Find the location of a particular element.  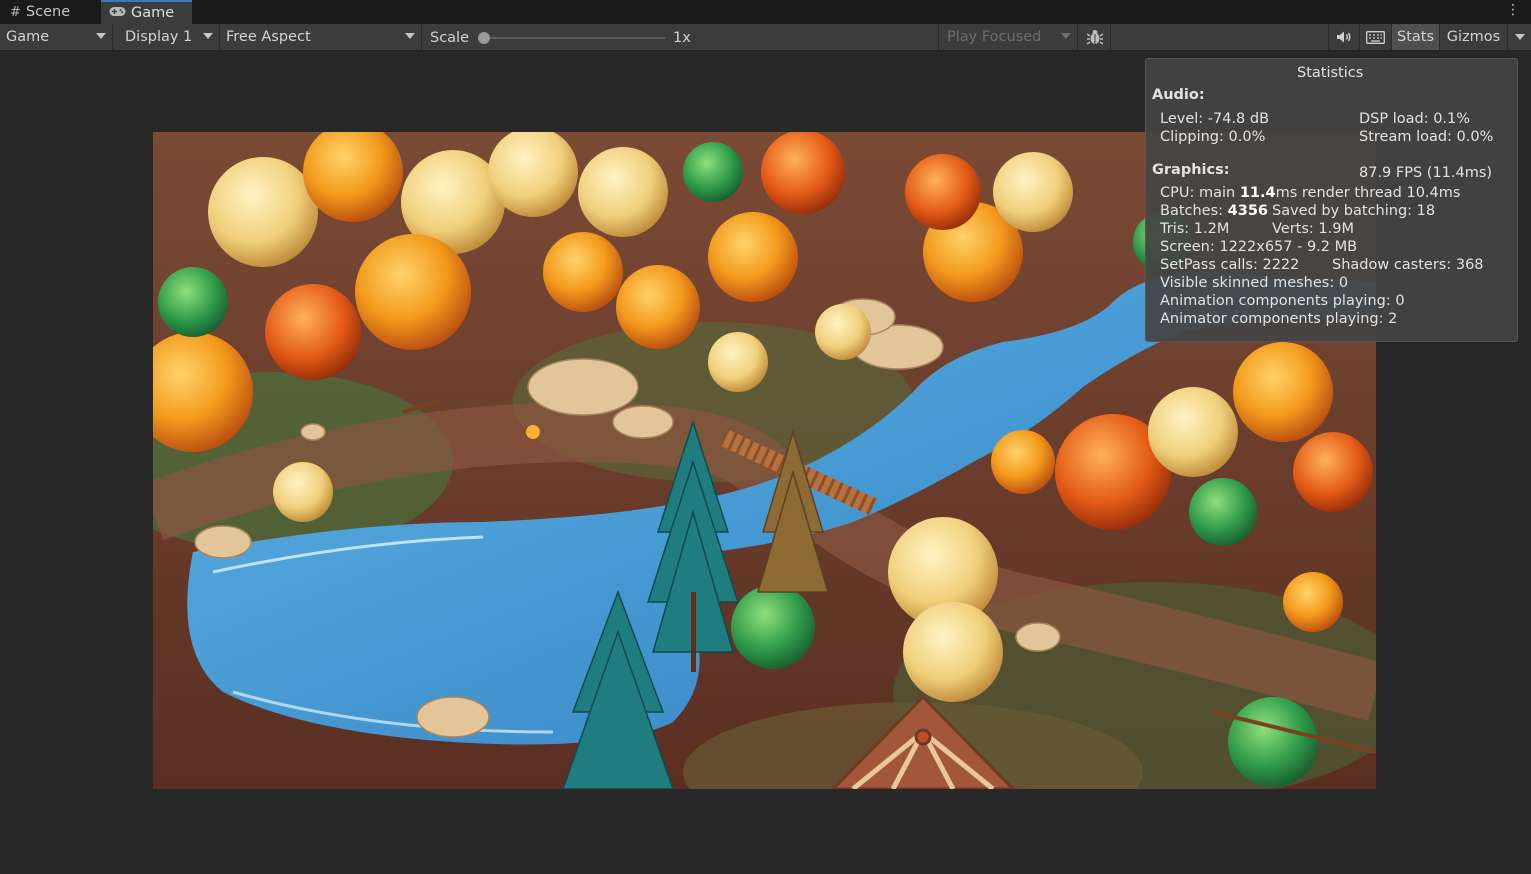

gizmos-button-label: Gizmos is located at coordinates (1473, 37).